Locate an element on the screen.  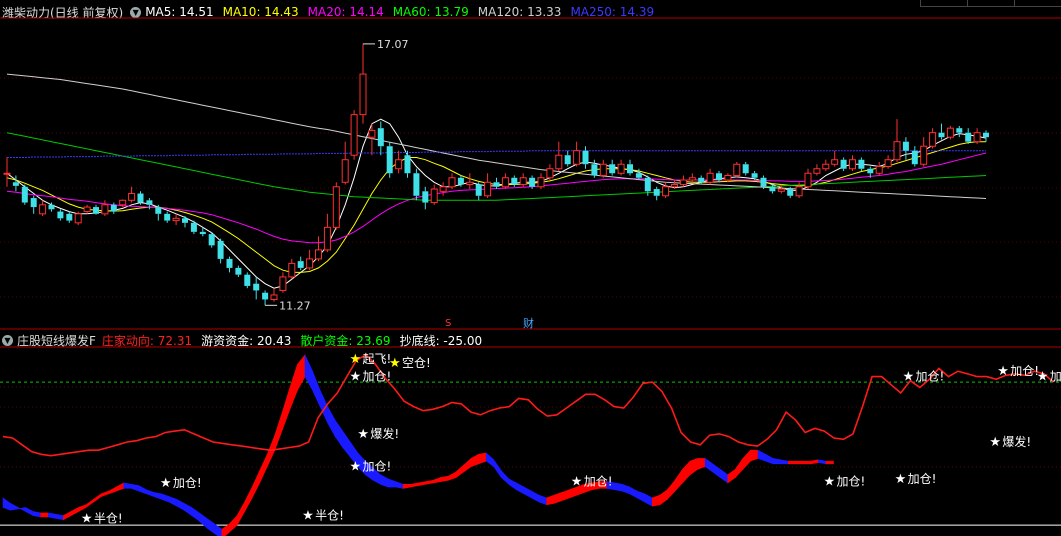
signal-label: ★ 半仓! is located at coordinates (102, 518).